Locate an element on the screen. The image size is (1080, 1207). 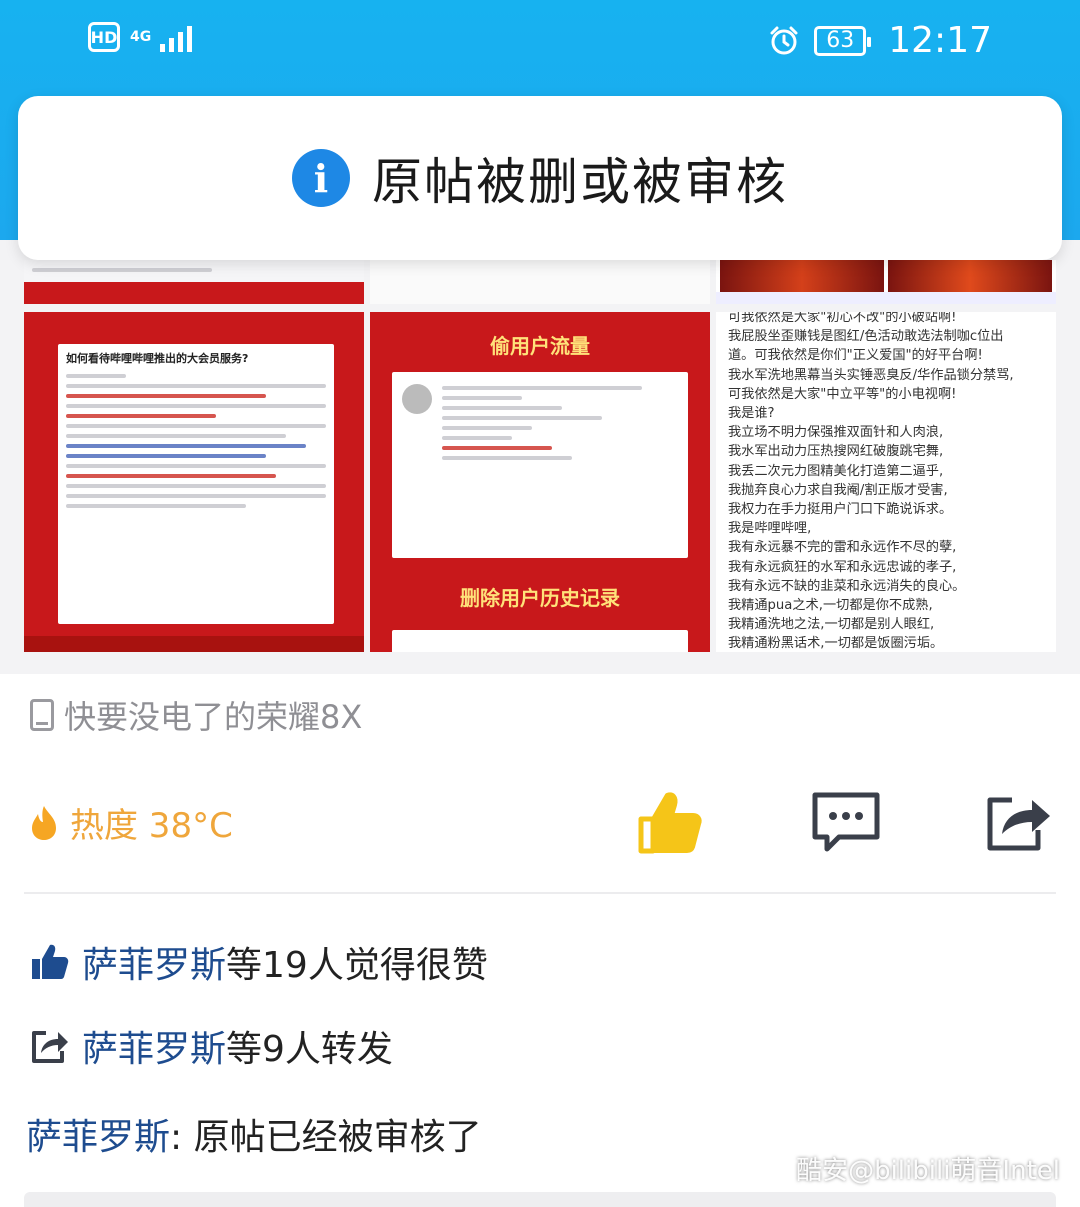
divider is located at coordinates (540, 893).